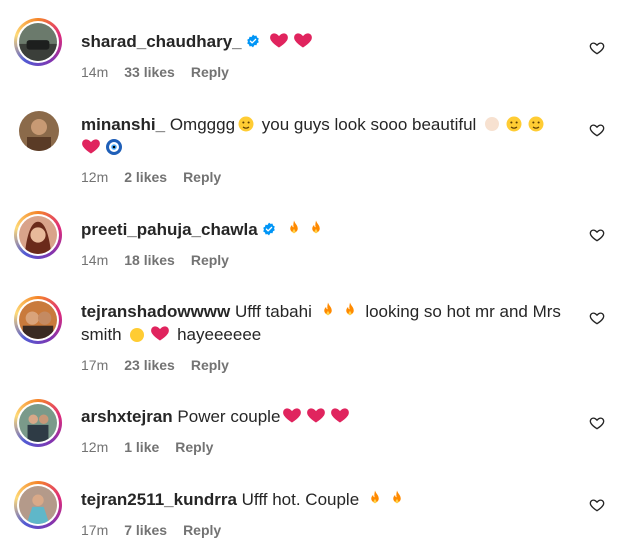 This screenshot has height=553, width=622. Describe the element at coordinates (127, 416) in the screenshot. I see `username: arshxtejran` at that location.